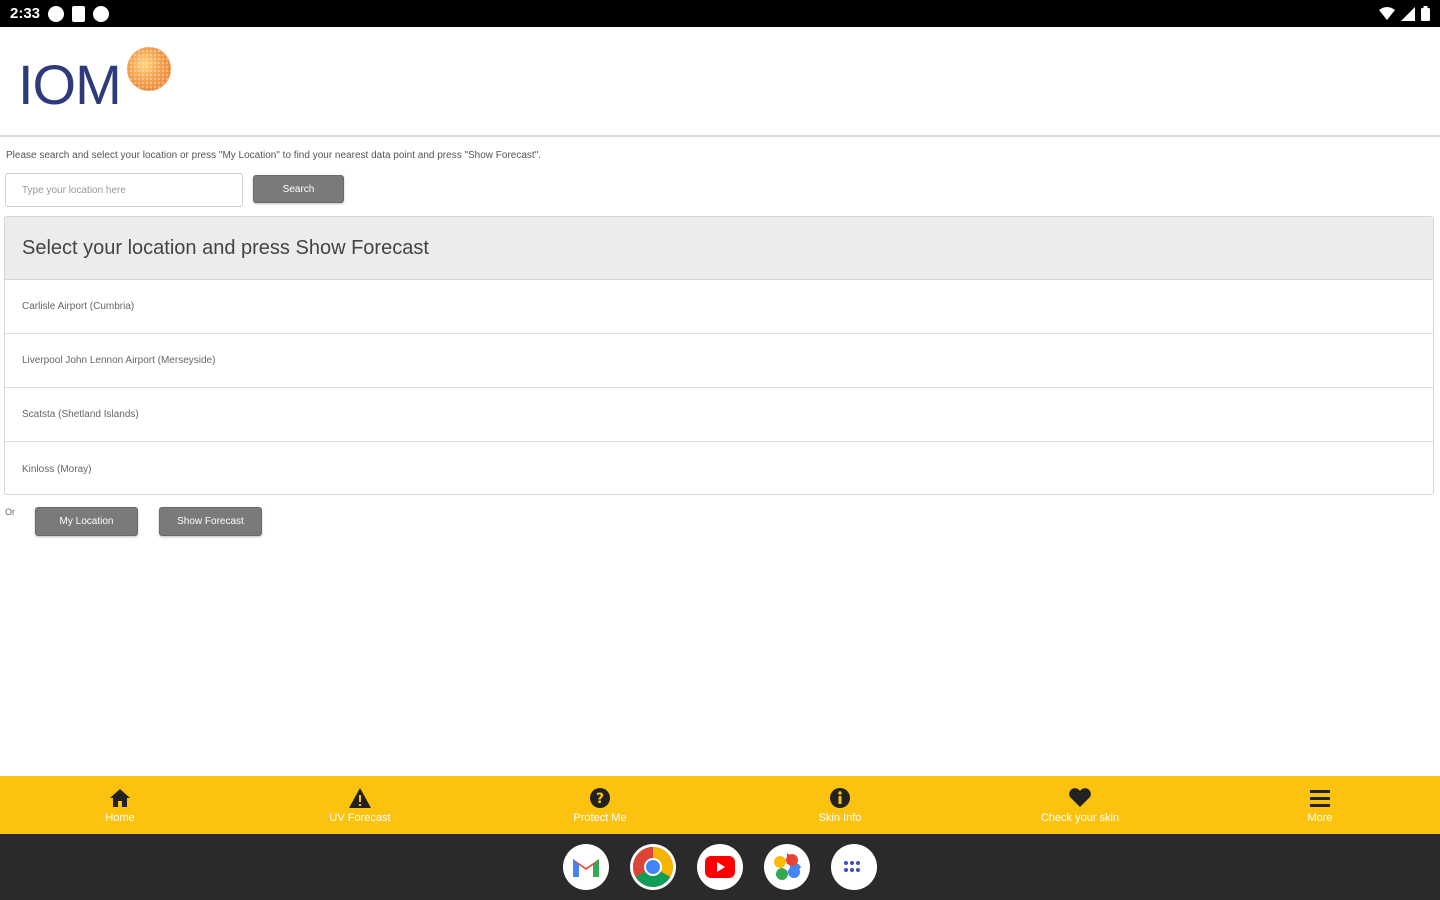 The width and height of the screenshot is (1440, 900). What do you see at coordinates (124, 190) in the screenshot?
I see `location-search-input` at bounding box center [124, 190].